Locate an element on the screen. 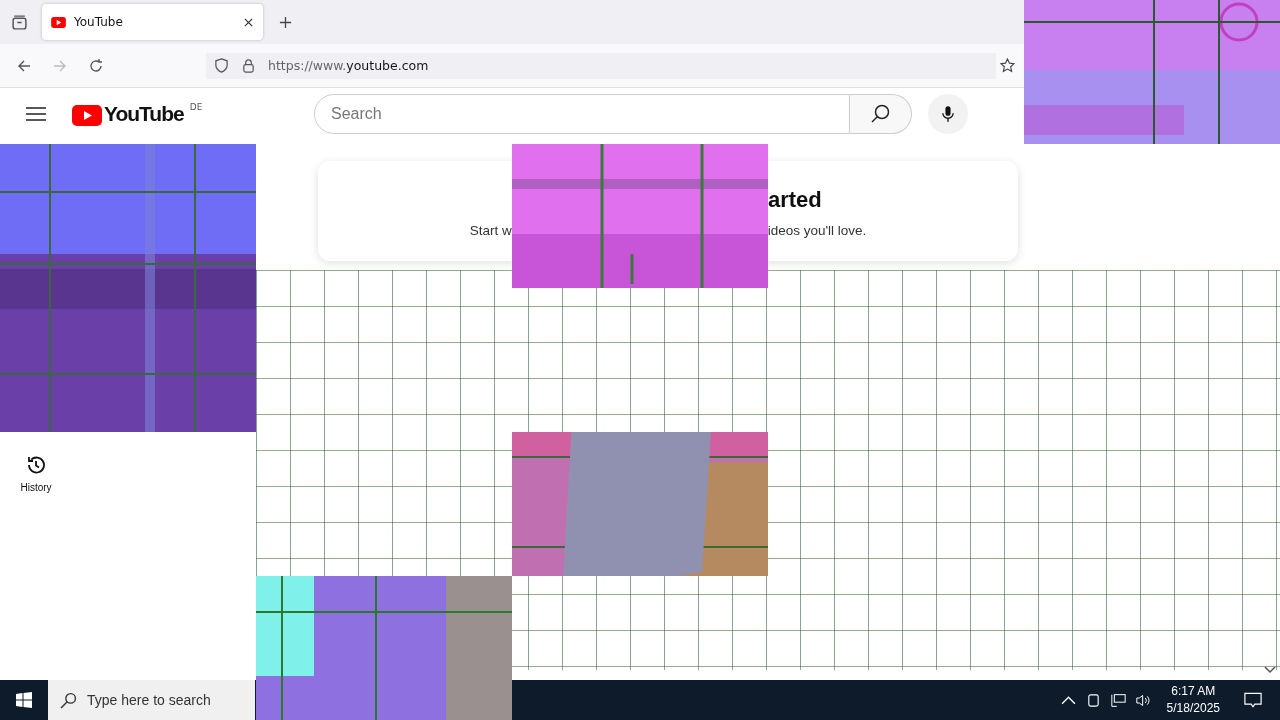 This screenshot has height=720, width=1280. sidebar-item: History is located at coordinates (36, 473).